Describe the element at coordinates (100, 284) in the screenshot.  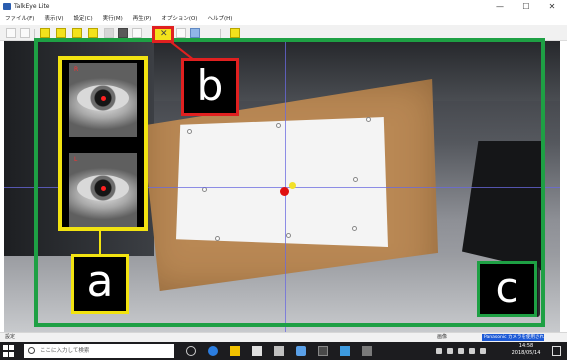
I see `annotation-label-a: a` at that location.